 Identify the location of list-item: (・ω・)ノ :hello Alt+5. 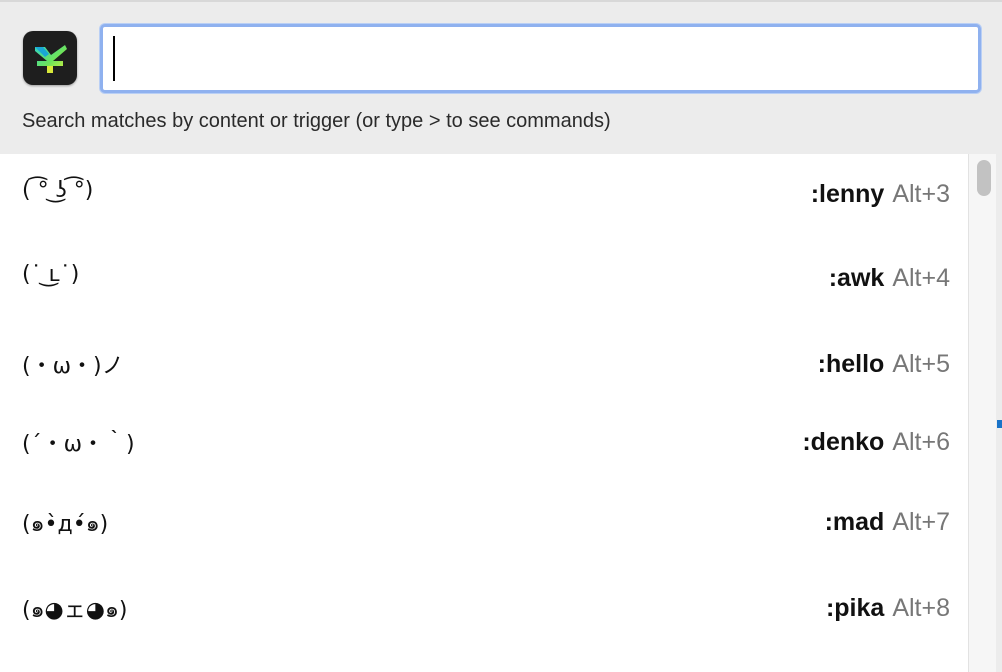
(484, 364).